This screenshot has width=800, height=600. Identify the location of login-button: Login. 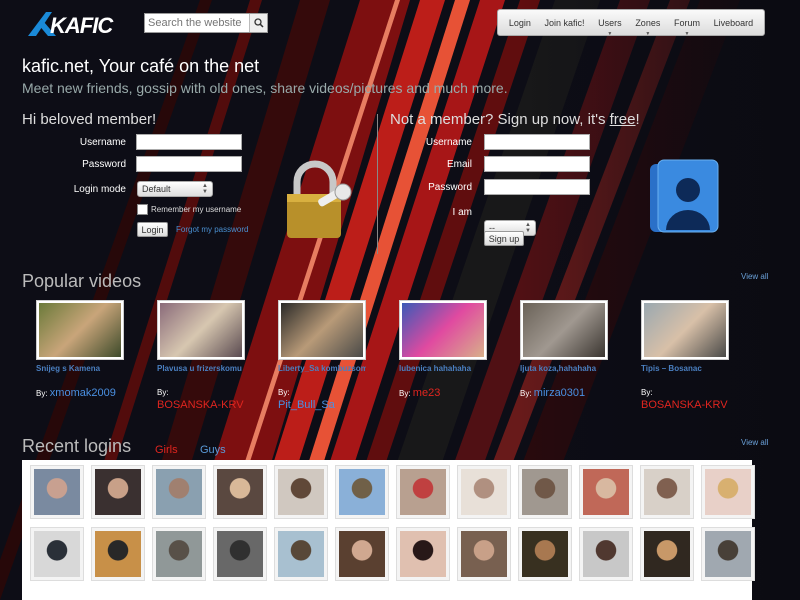
(152, 229).